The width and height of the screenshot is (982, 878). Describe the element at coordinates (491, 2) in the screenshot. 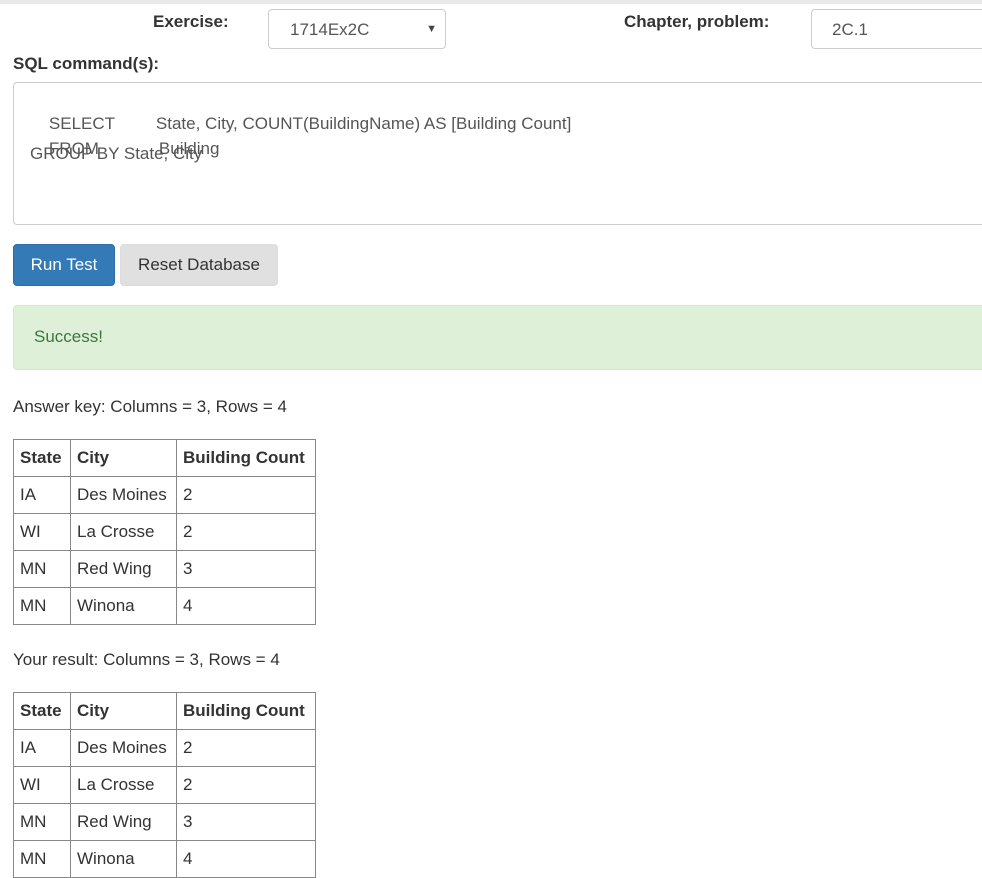

I see `top-divider` at that location.